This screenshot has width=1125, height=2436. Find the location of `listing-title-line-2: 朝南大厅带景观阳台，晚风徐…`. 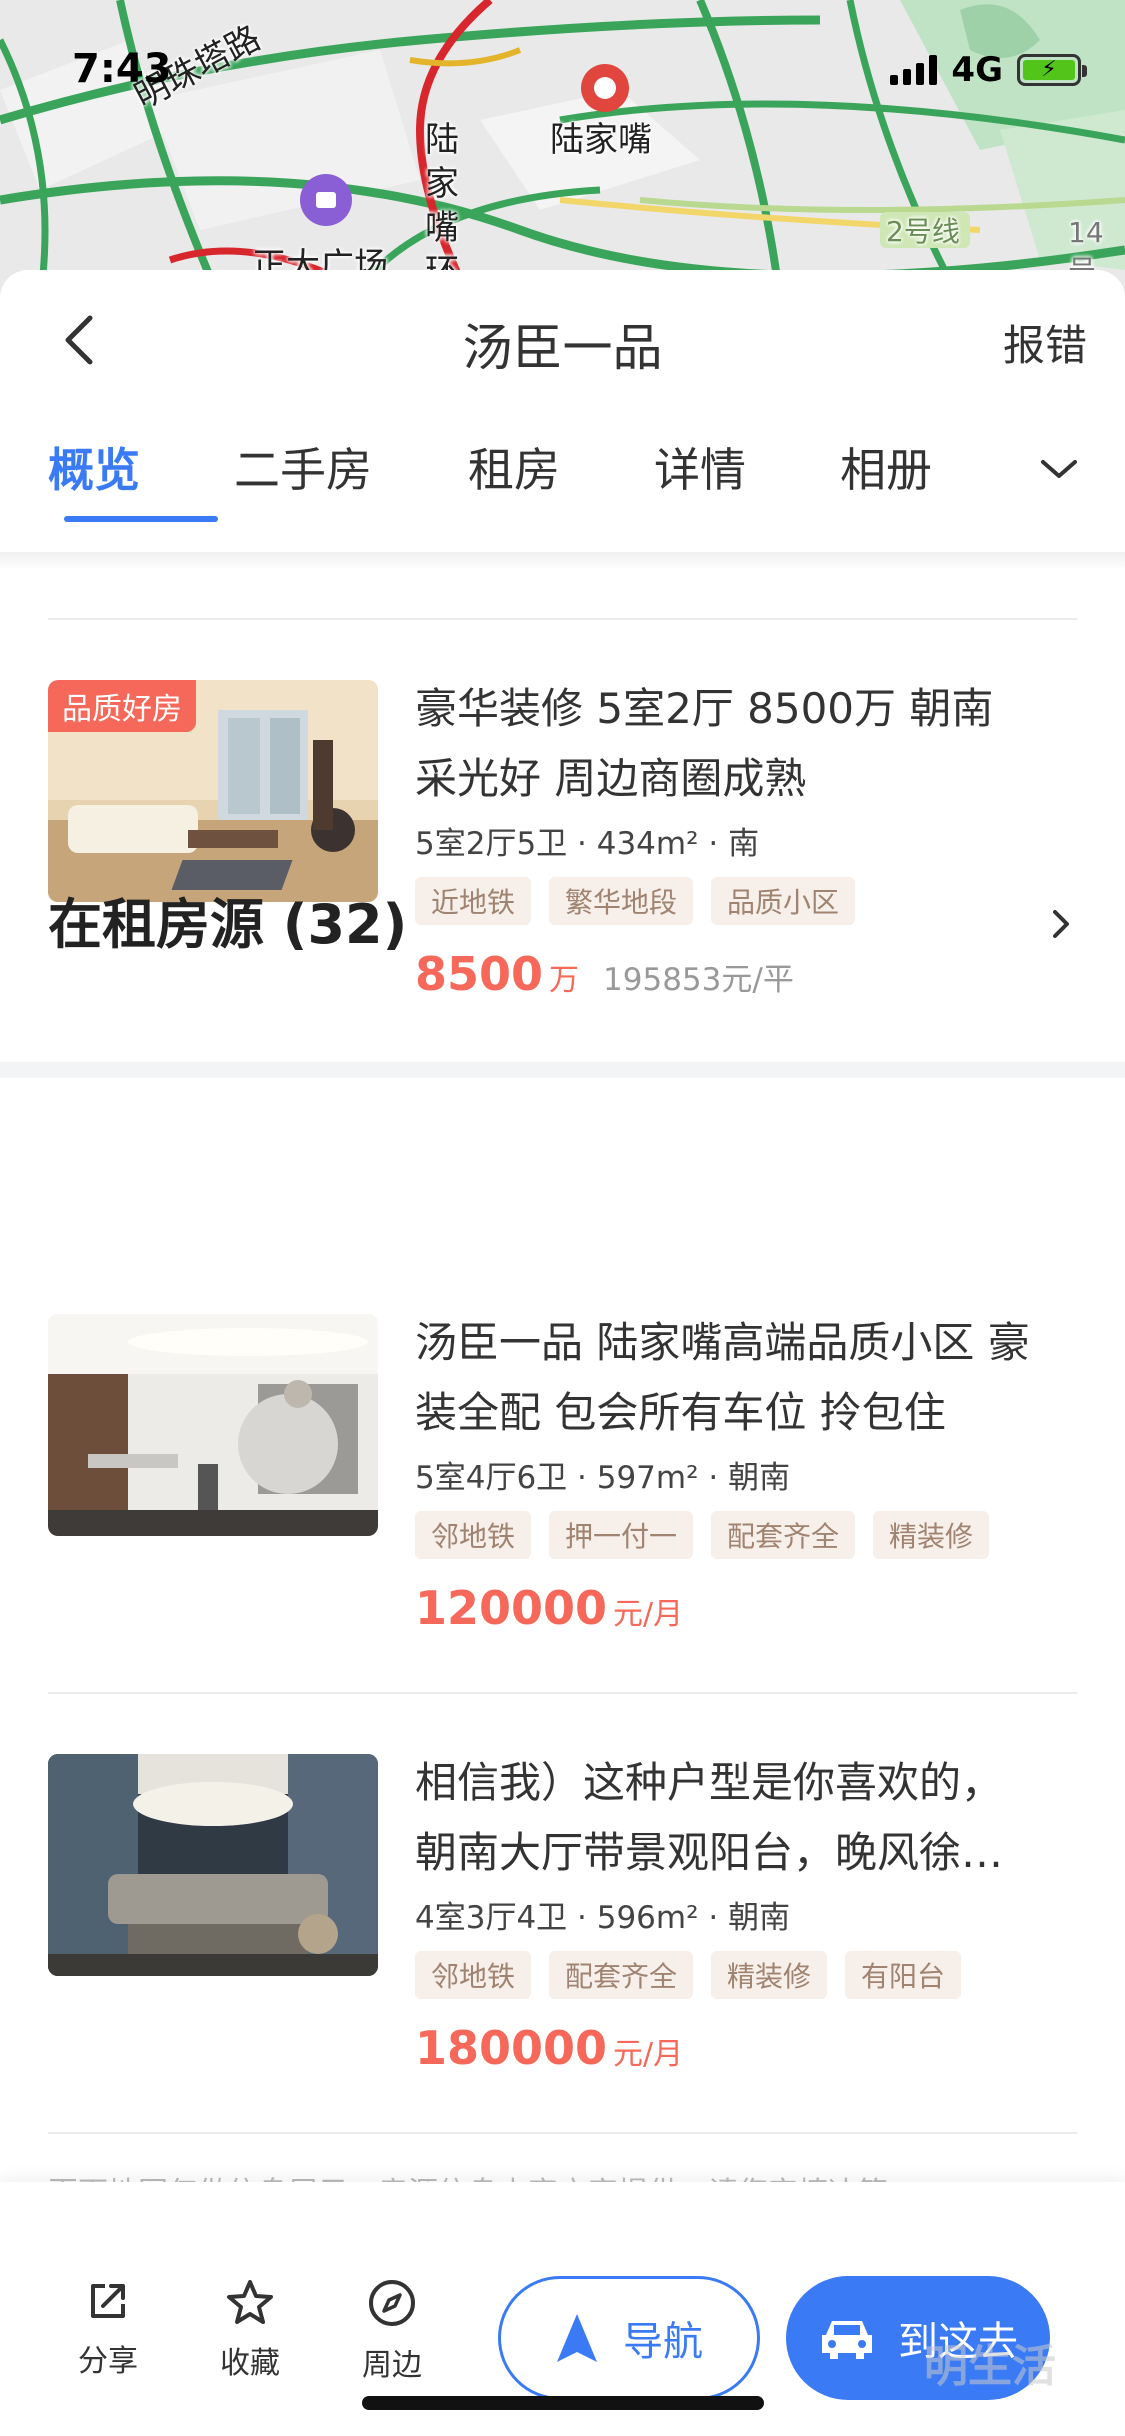

listing-title-line-2: 朝南大厅带景观阳台，晚风徐… is located at coordinates (709, 1852).